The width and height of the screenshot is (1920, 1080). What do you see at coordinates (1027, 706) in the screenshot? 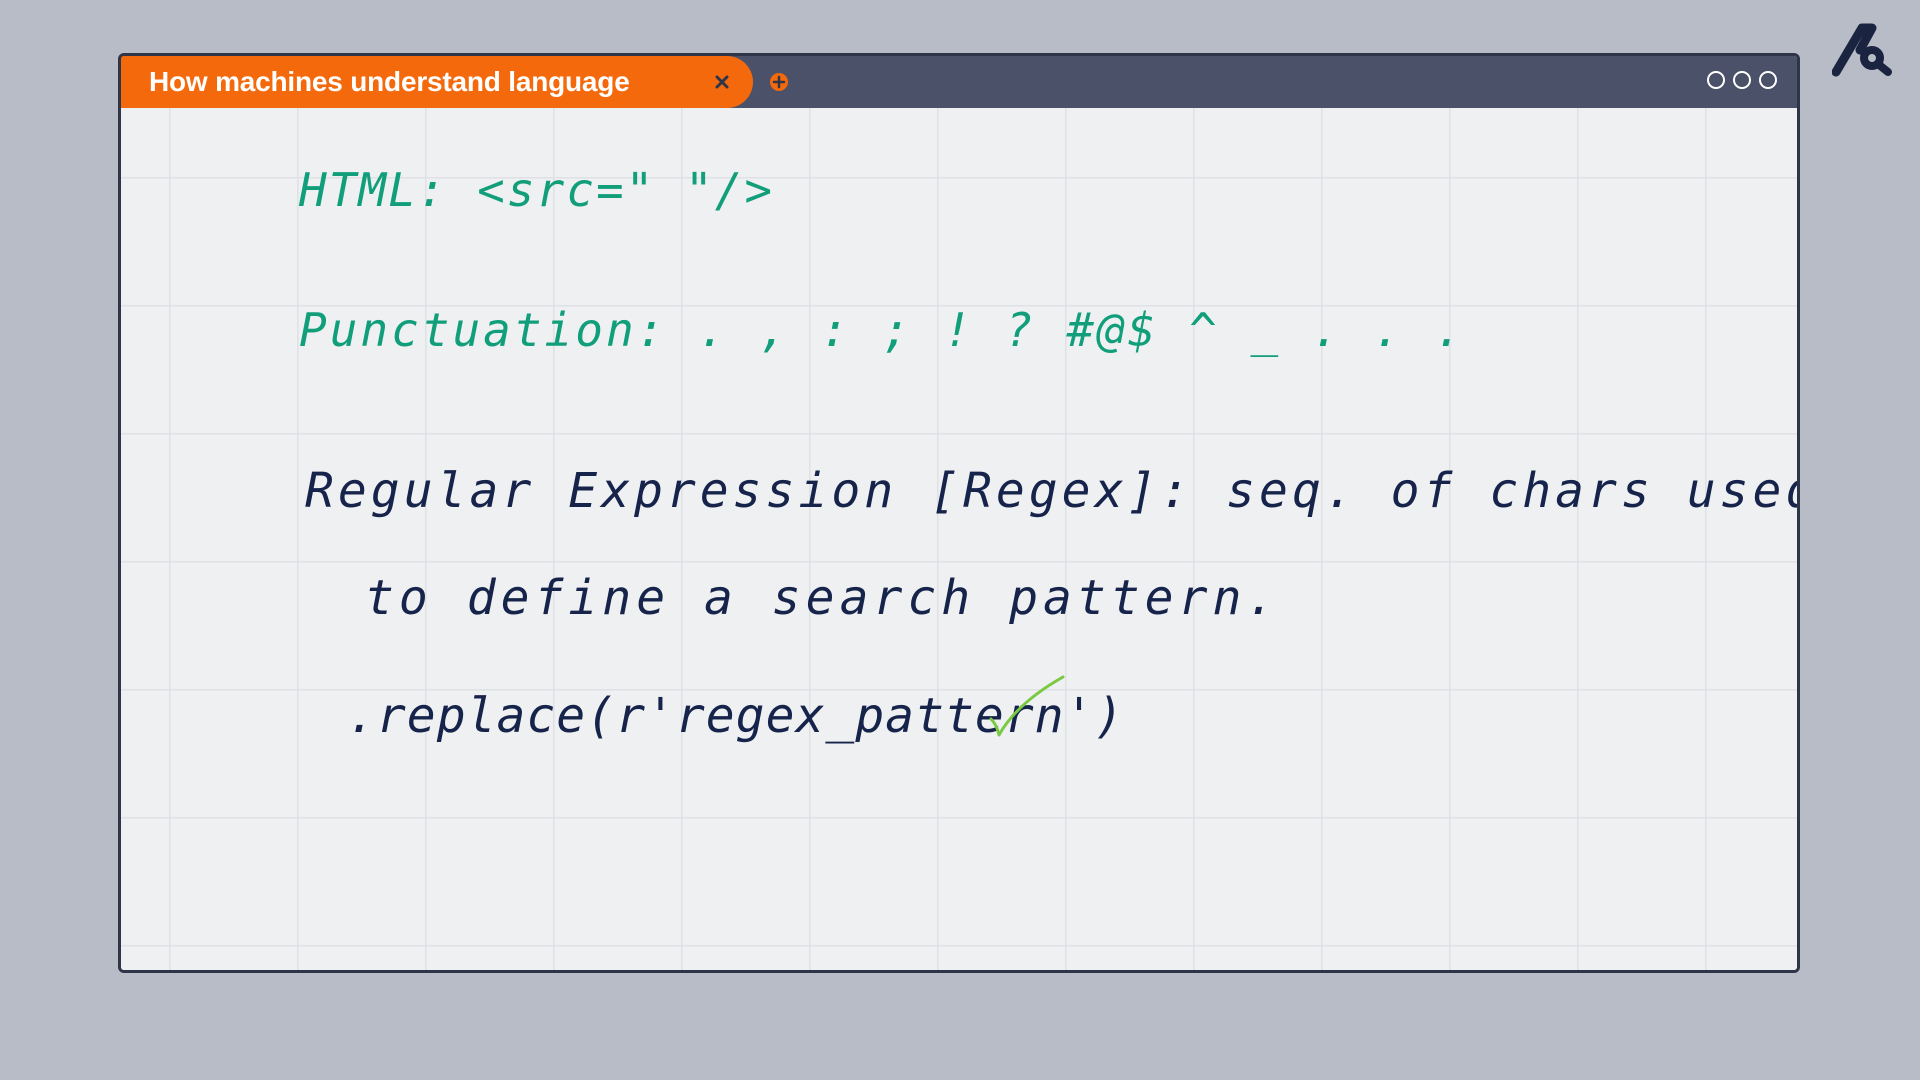
I see `checkmark-icon` at bounding box center [1027, 706].